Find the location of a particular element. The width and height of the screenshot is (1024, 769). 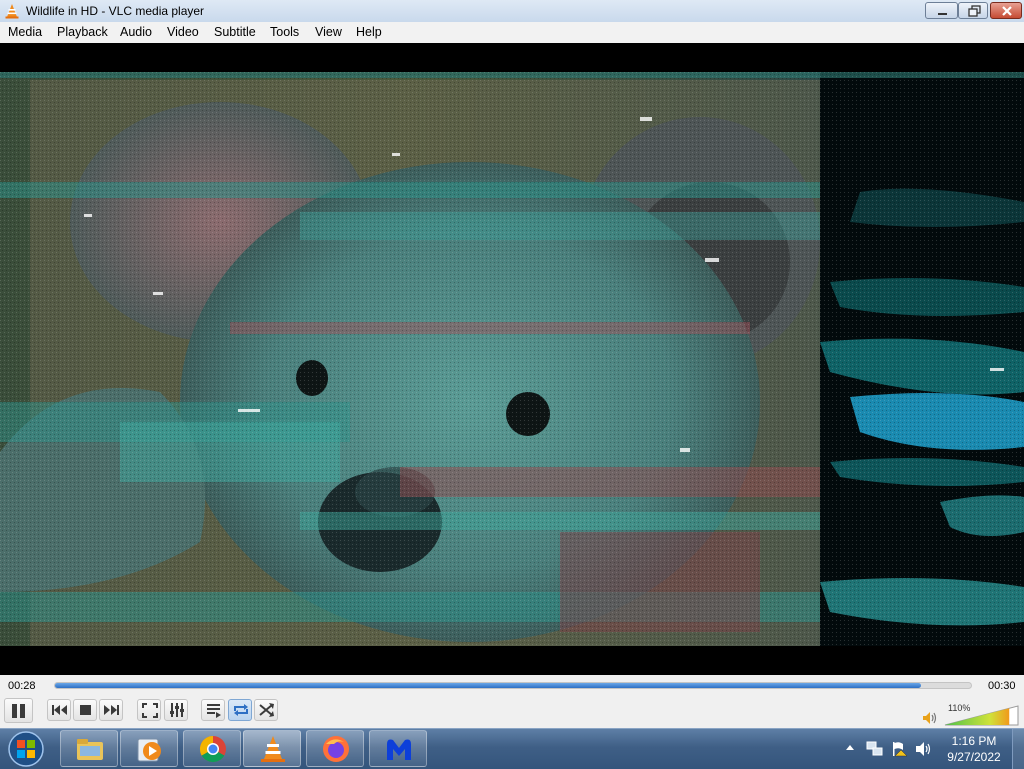

taskbar-media-player is located at coordinates (149, 748).